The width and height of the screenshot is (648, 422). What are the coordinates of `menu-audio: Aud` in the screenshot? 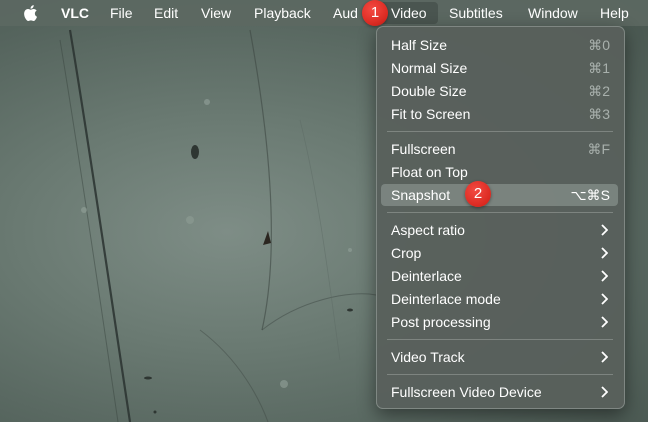 It's located at (345, 13).